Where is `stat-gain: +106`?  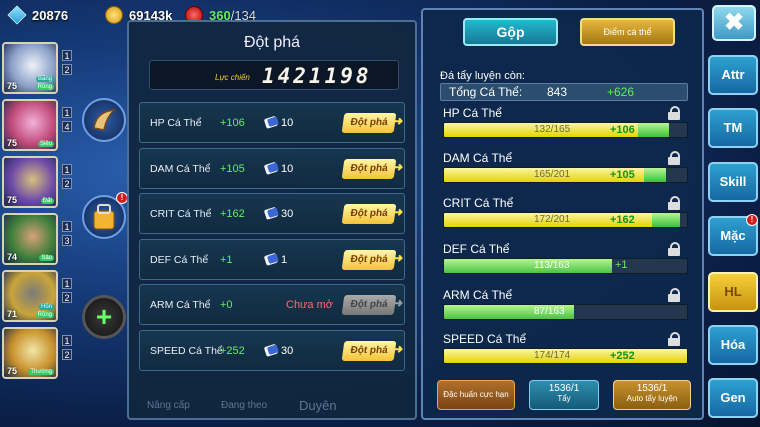
stat-gain: +106 is located at coordinates (622, 130).